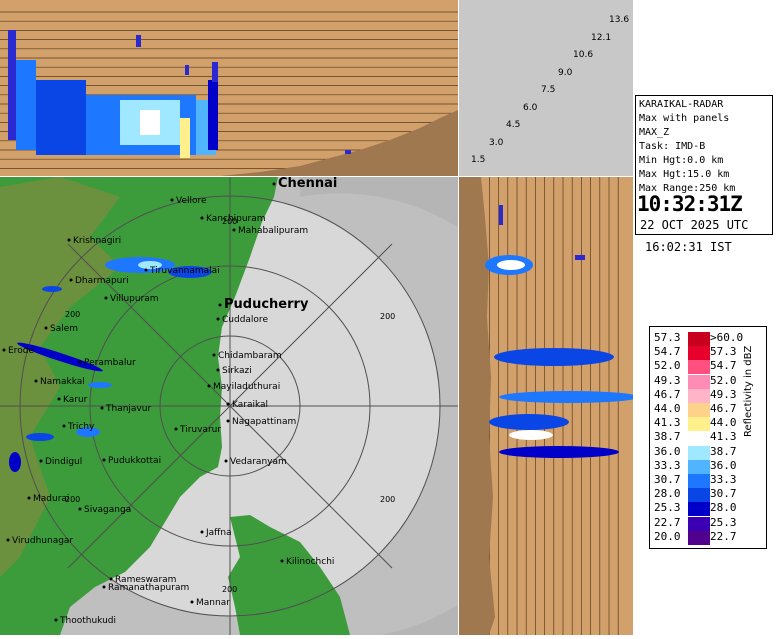 Image resolution: width=776 pixels, height=639 pixels. Describe the element at coordinates (667, 423) in the screenshot. I see `legend-lower-value: 41.3` at that location.